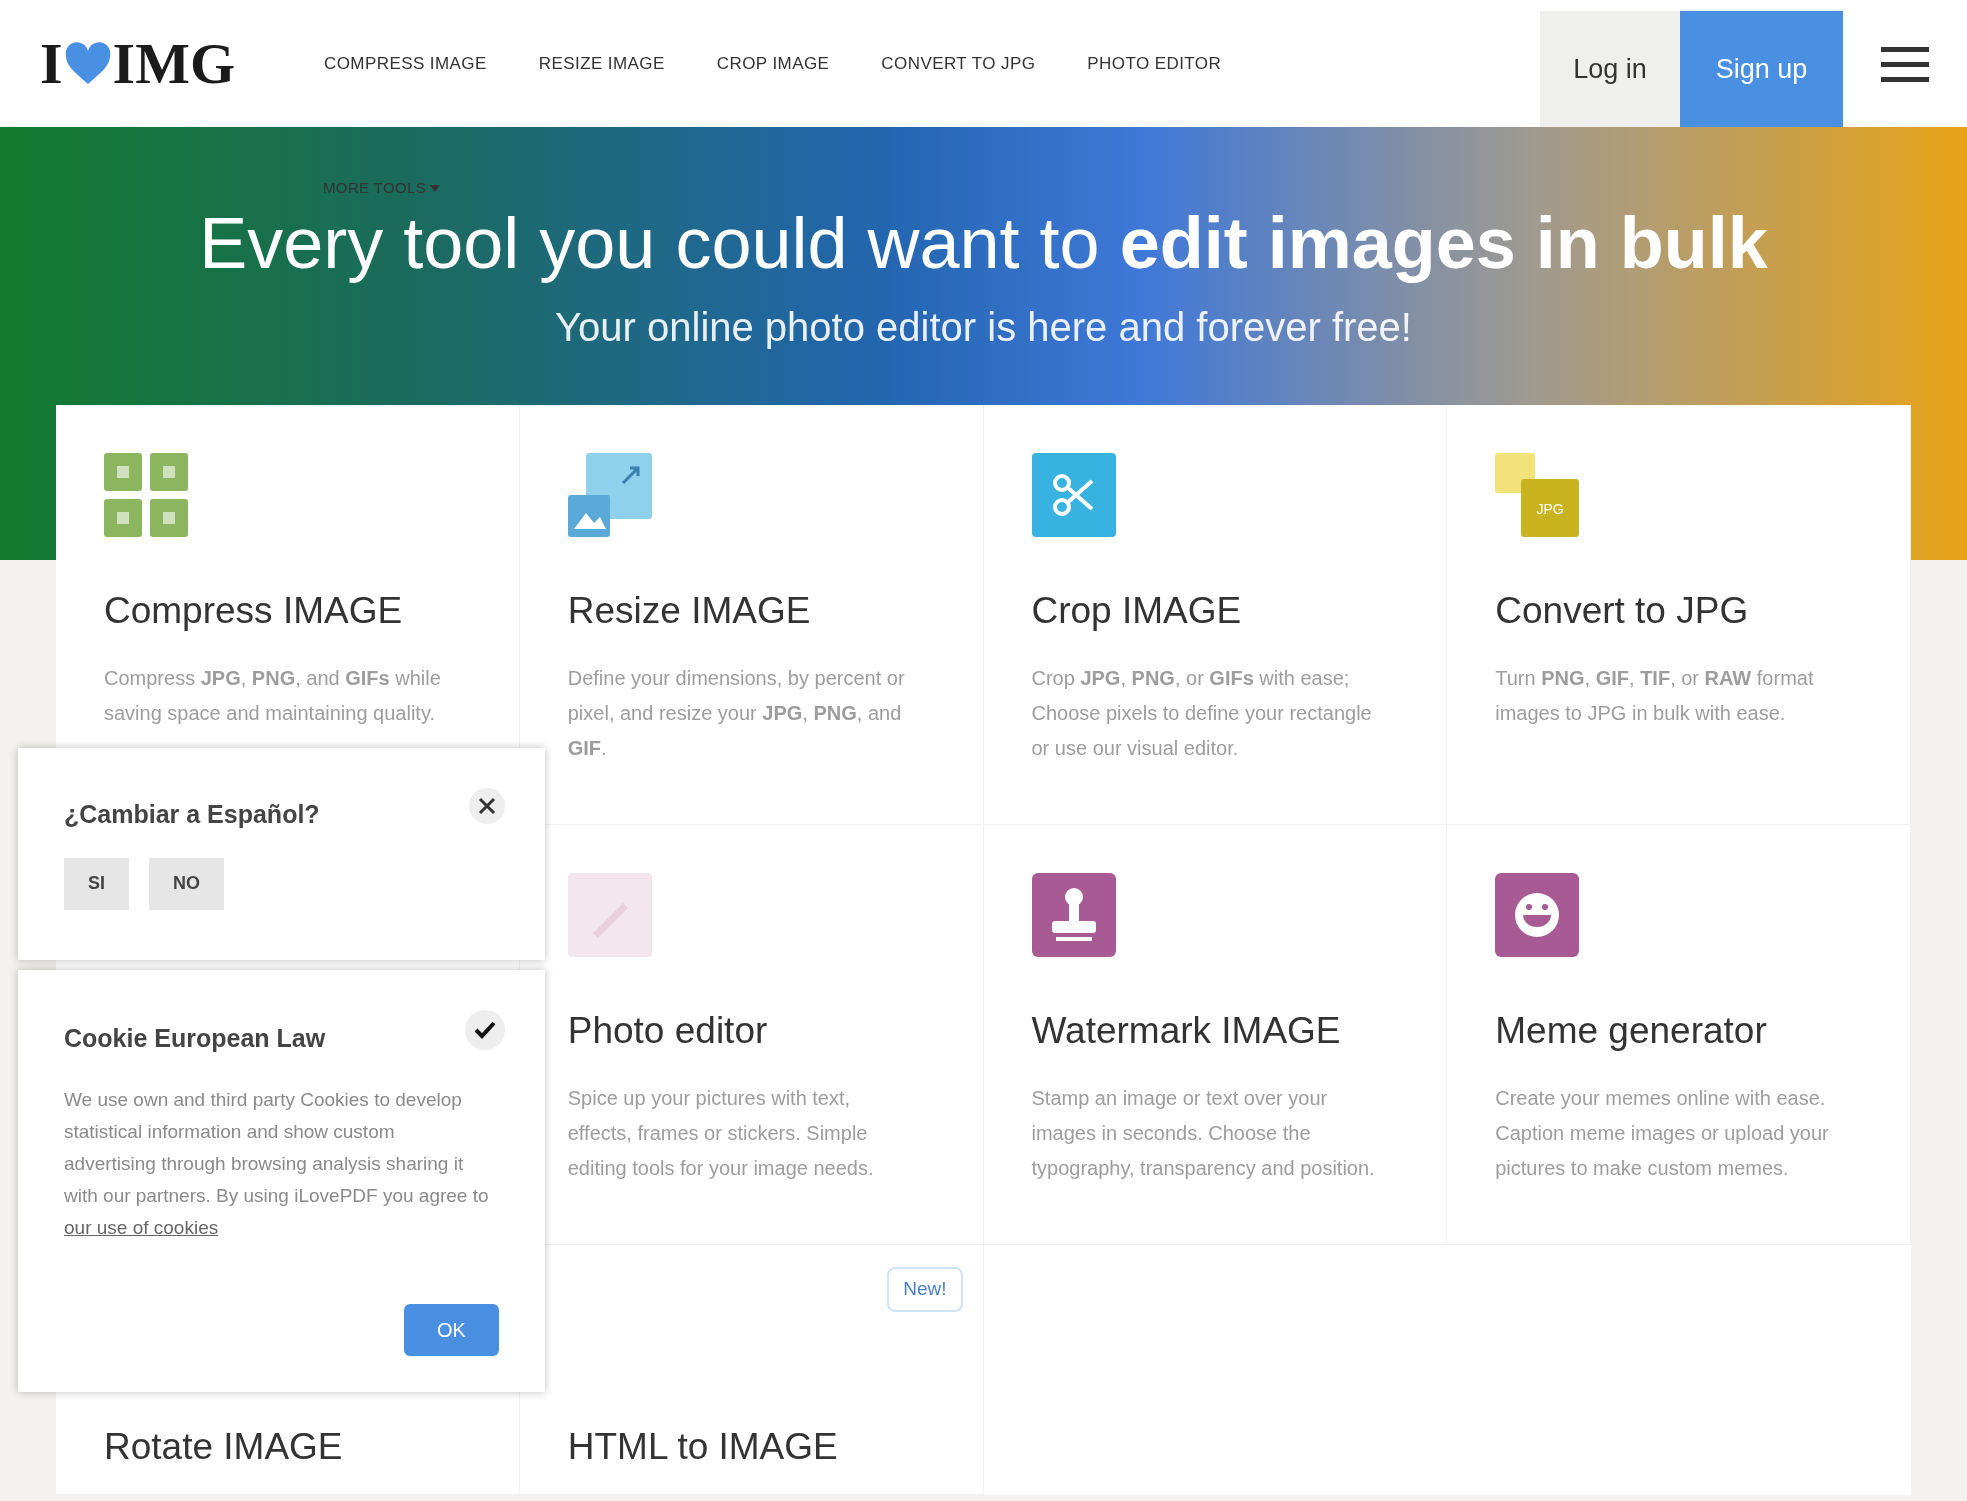  Describe the element at coordinates (983, 327) in the screenshot. I see `hero-subtitle: Your online photo editor is here and forever free!` at that location.